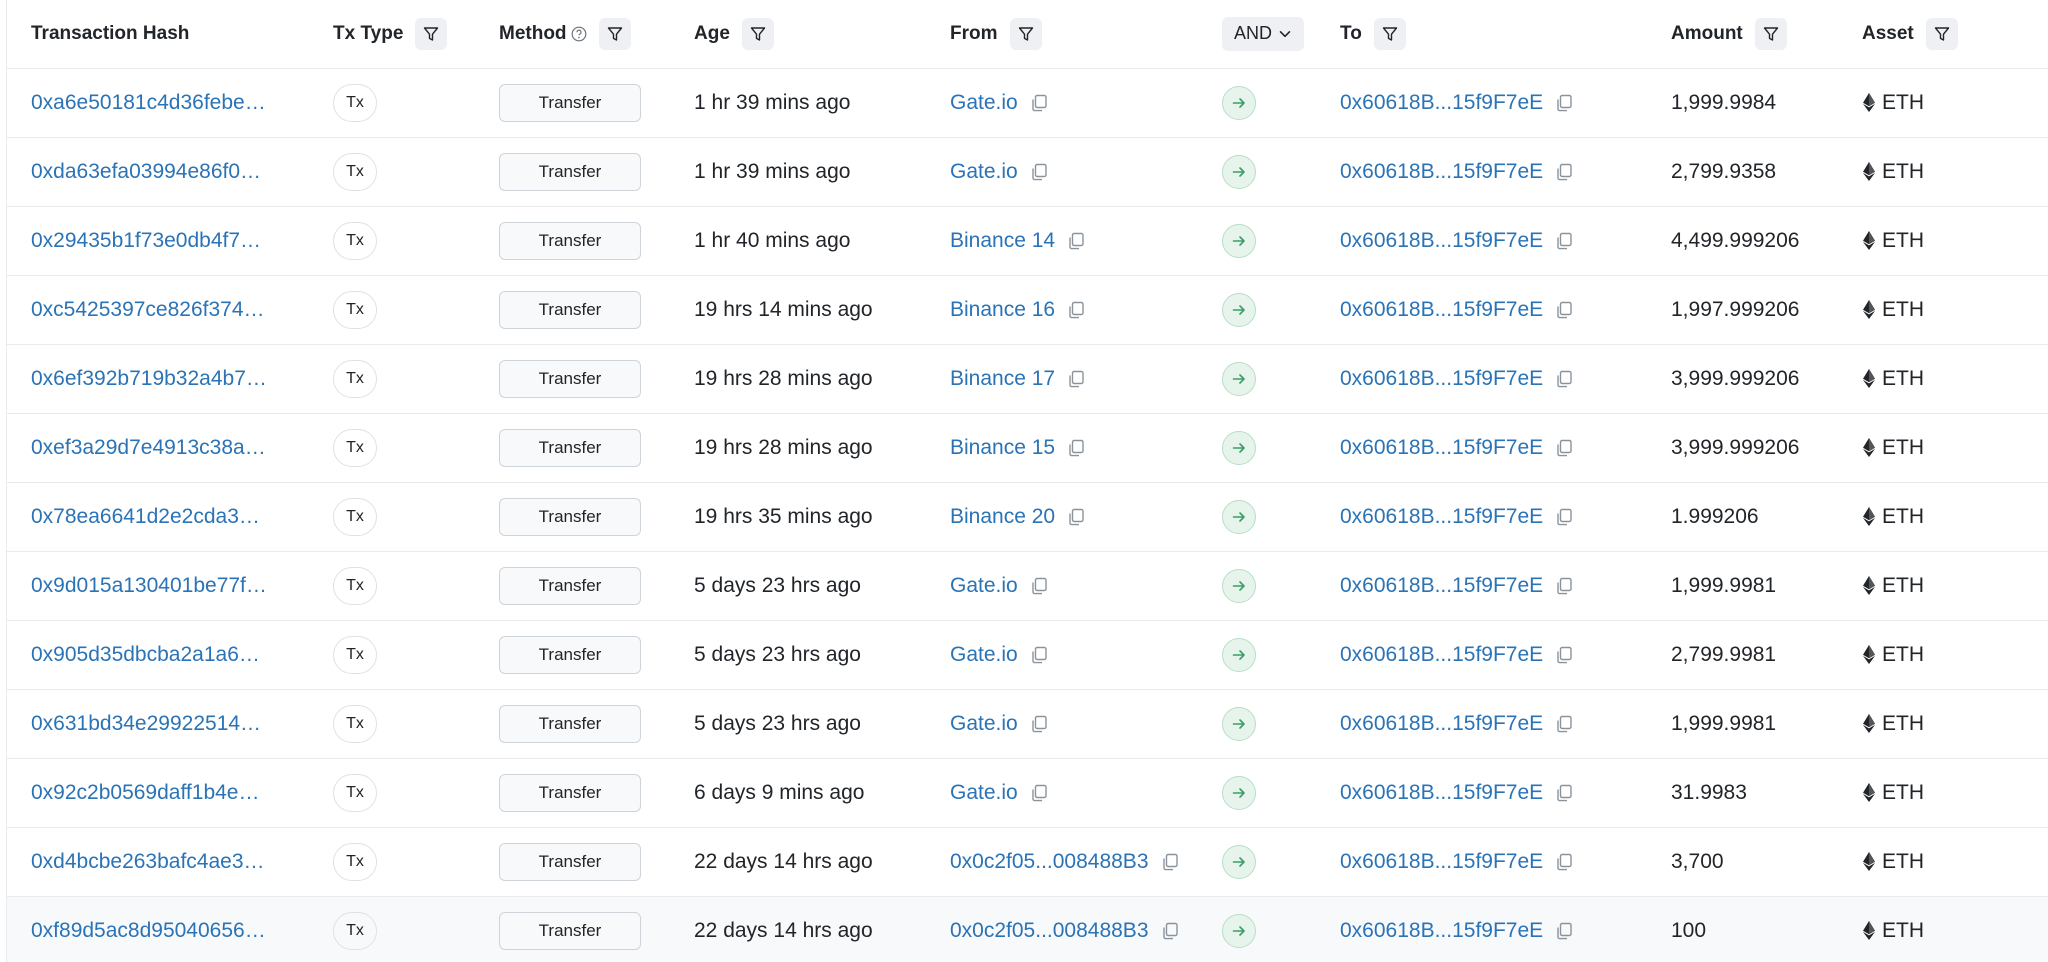 The image size is (2048, 962). What do you see at coordinates (1770, 33) in the screenshot?
I see `amount-filter-button` at bounding box center [1770, 33].